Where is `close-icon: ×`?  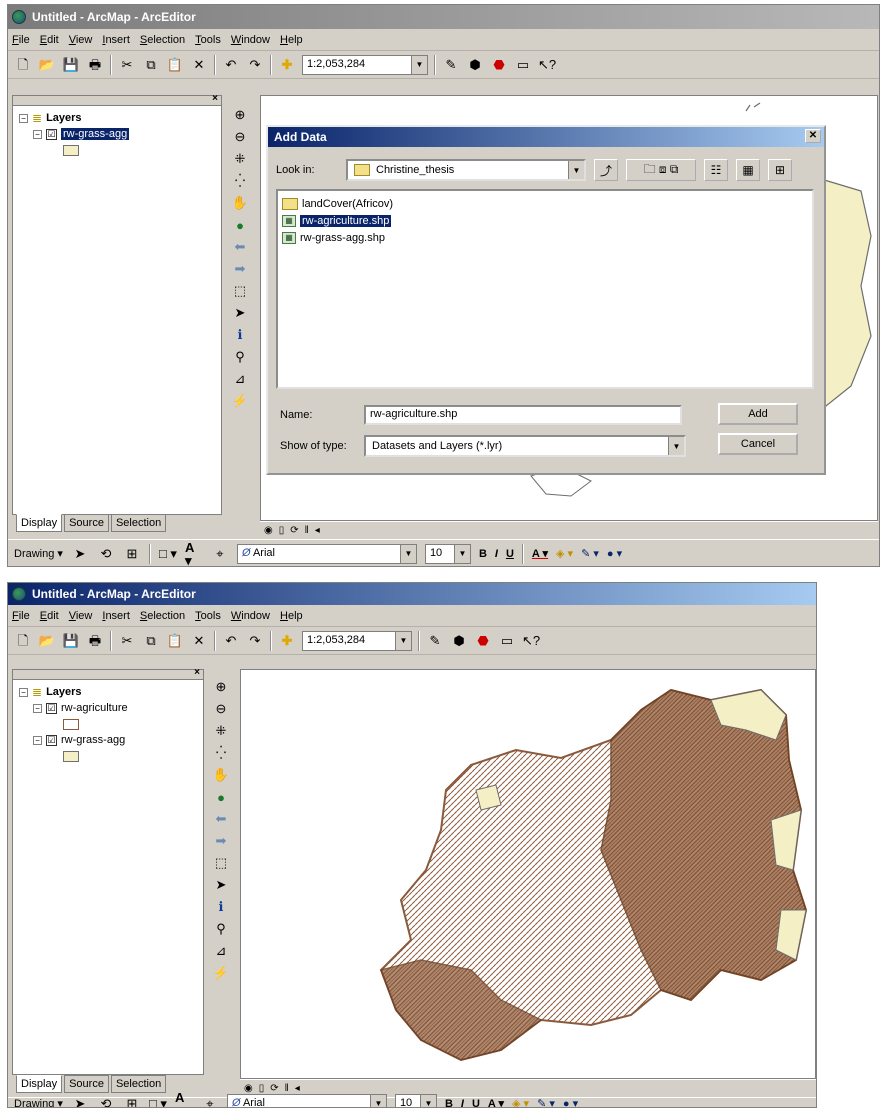
close-icon: × is located at coordinates (197, 672).